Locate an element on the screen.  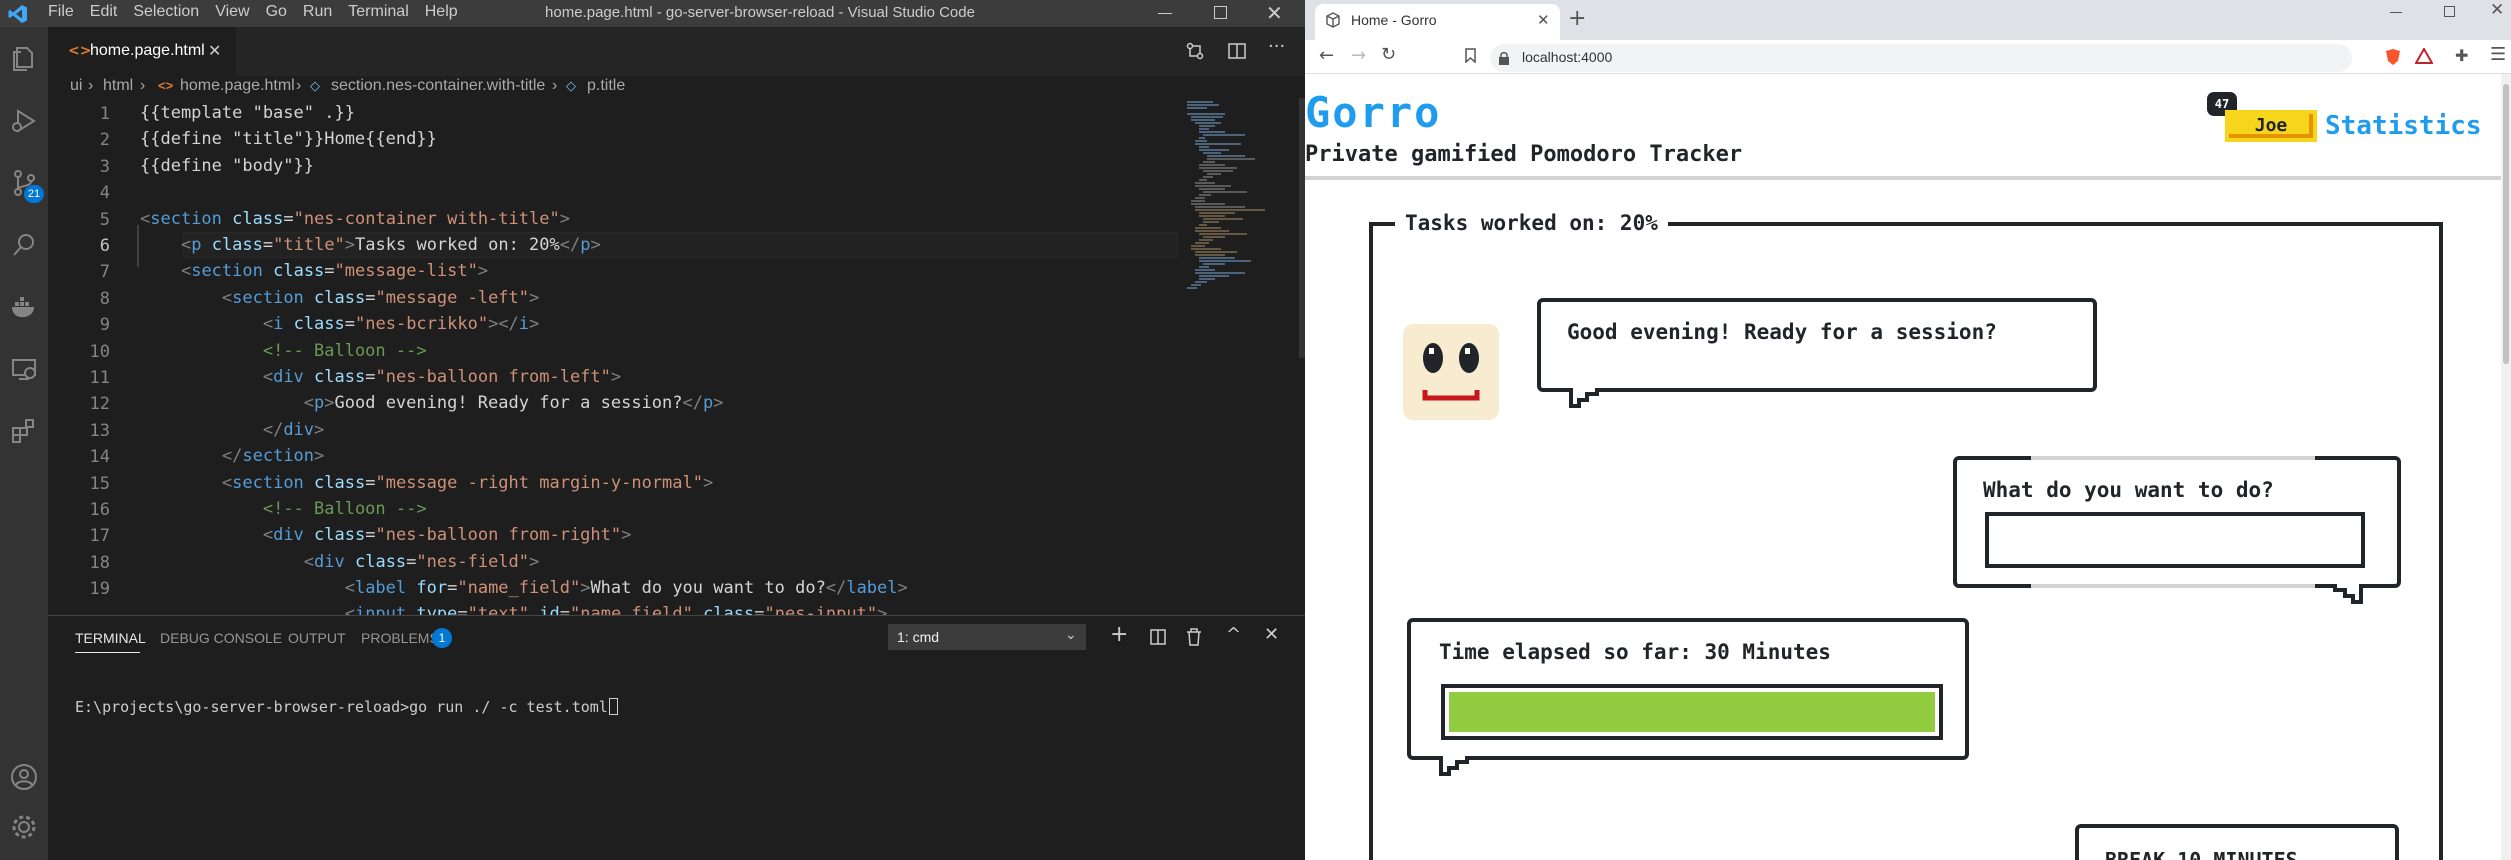
header-divider is located at coordinates (1903, 178).